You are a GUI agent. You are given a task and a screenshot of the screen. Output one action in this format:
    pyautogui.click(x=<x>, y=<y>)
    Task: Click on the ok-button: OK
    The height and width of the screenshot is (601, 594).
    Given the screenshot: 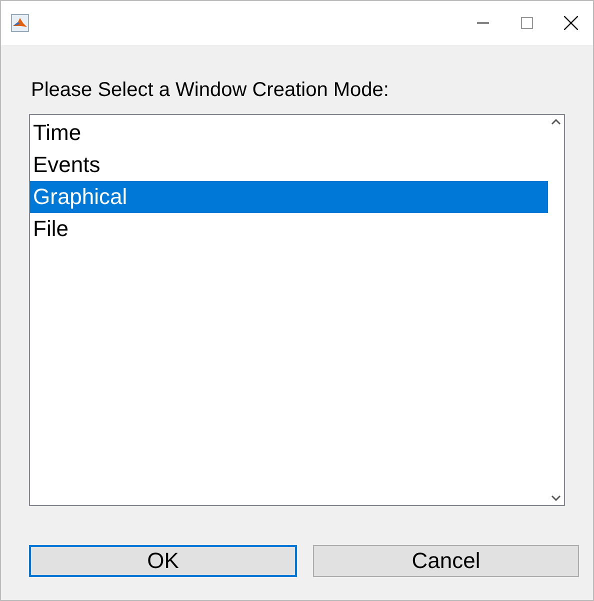 What is the action you would take?
    pyautogui.click(x=163, y=561)
    